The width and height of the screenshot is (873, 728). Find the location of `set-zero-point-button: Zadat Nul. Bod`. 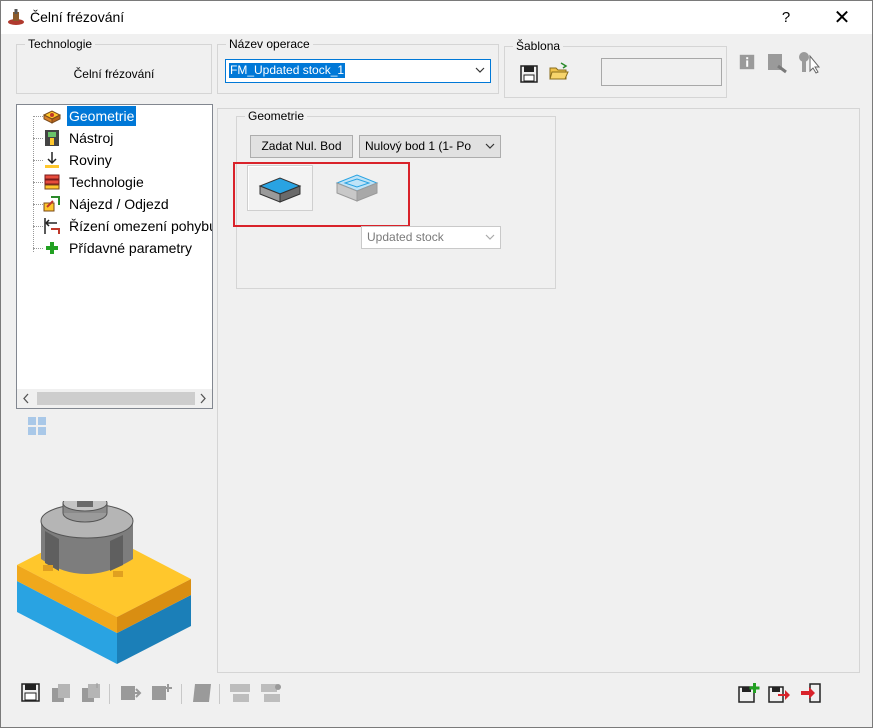

set-zero-point-button: Zadat Nul. Bod is located at coordinates (301, 146).